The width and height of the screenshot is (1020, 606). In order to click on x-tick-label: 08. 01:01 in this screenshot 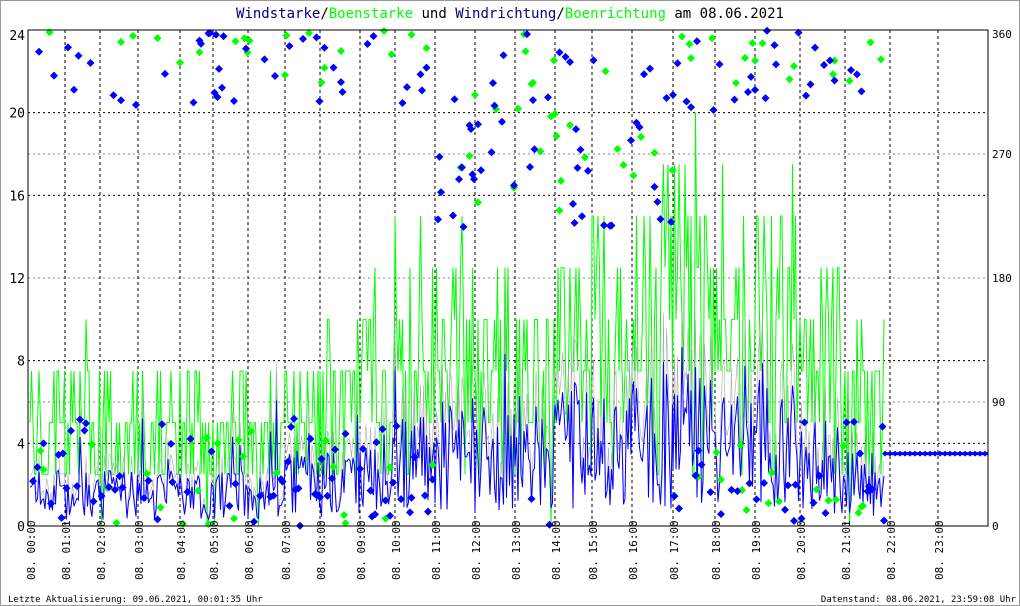, I will do `click(66, 550)`.